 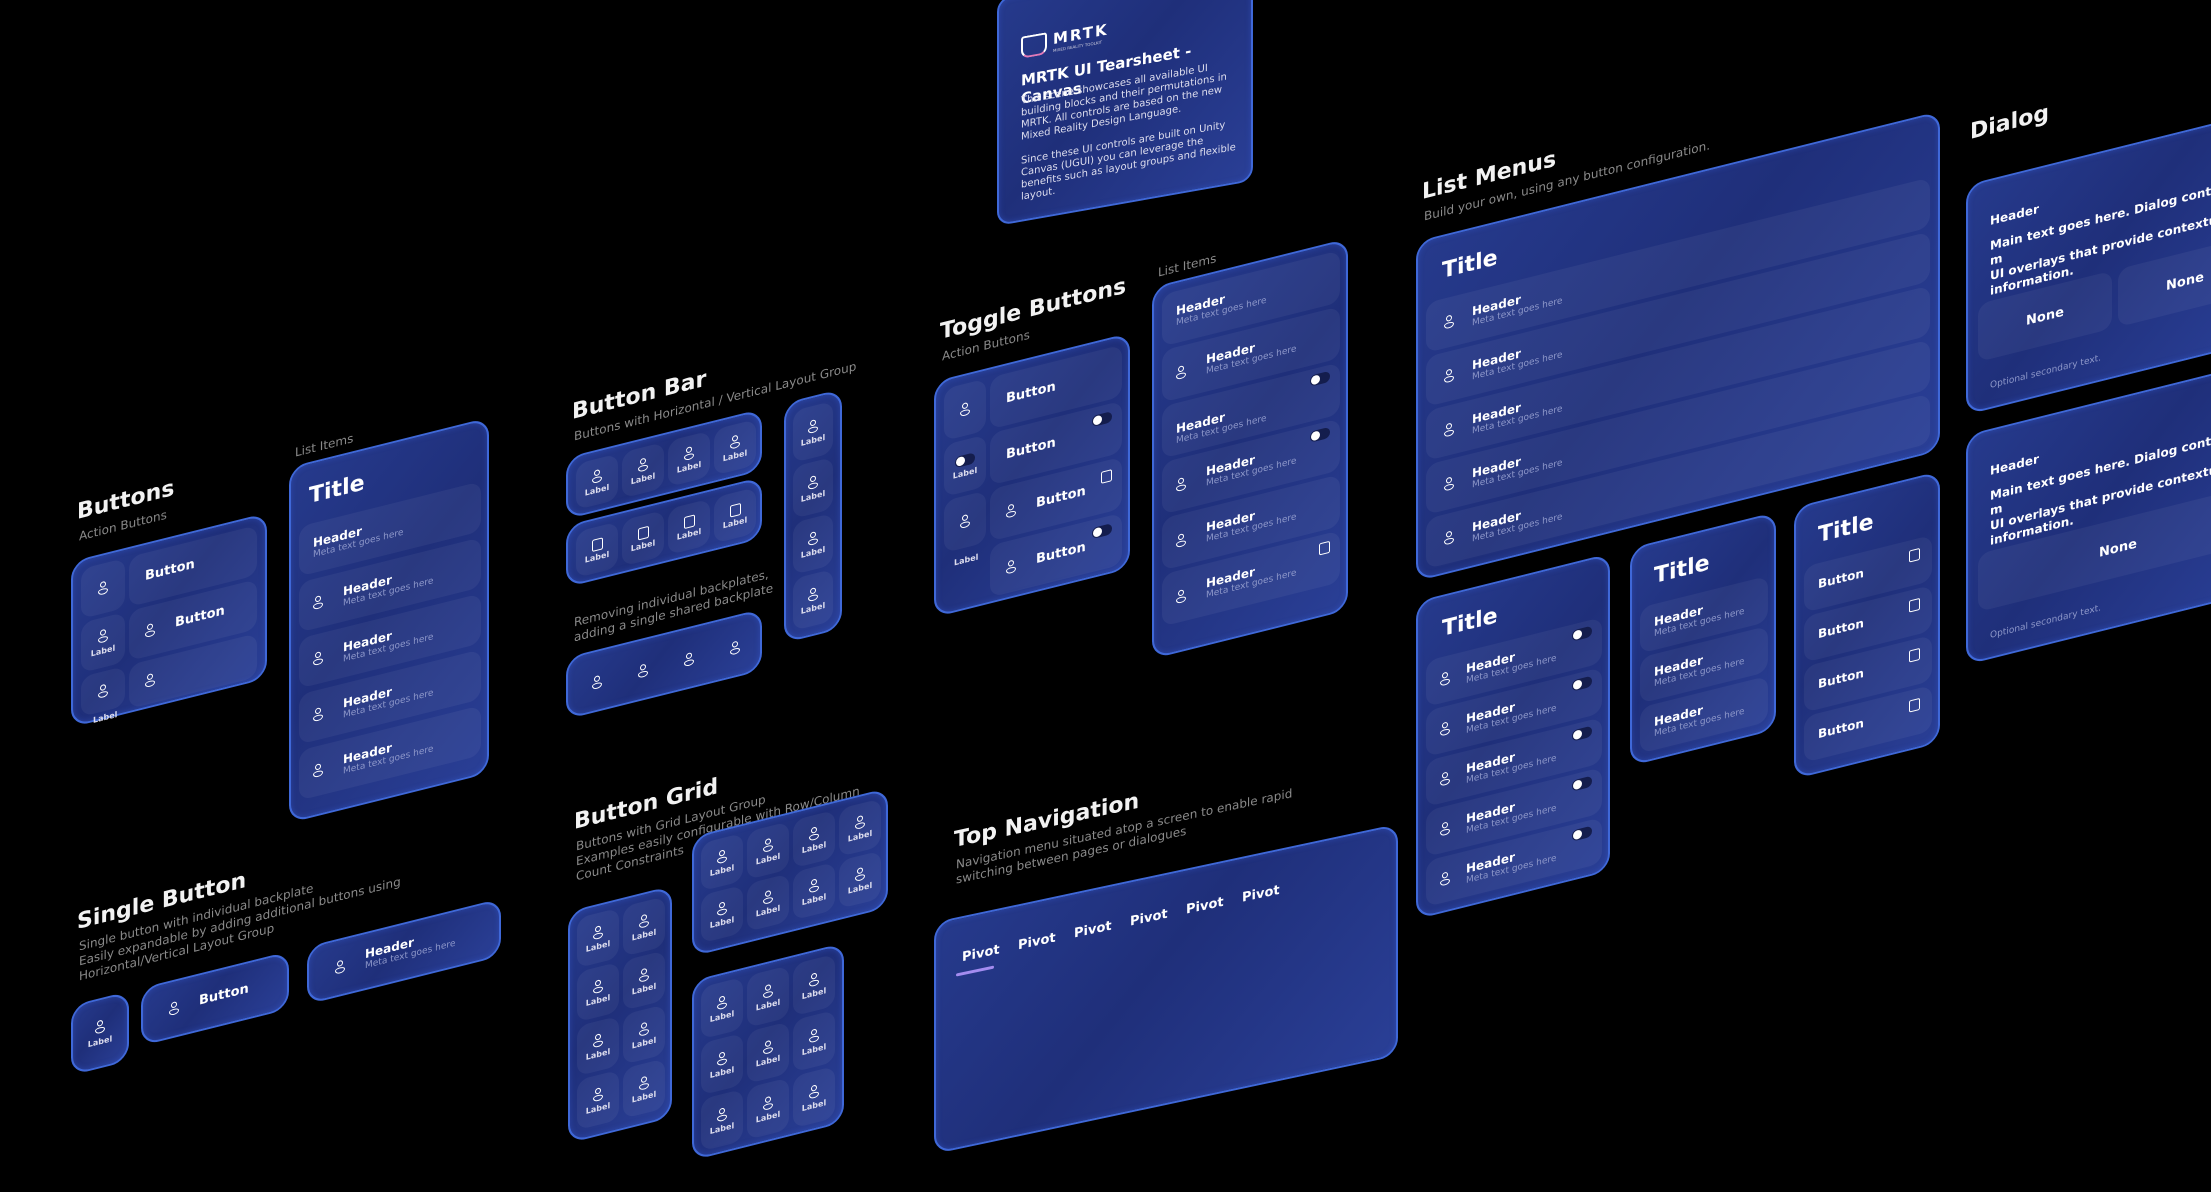 What do you see at coordinates (103, 692) in the screenshot?
I see `icon-button-labeled` at bounding box center [103, 692].